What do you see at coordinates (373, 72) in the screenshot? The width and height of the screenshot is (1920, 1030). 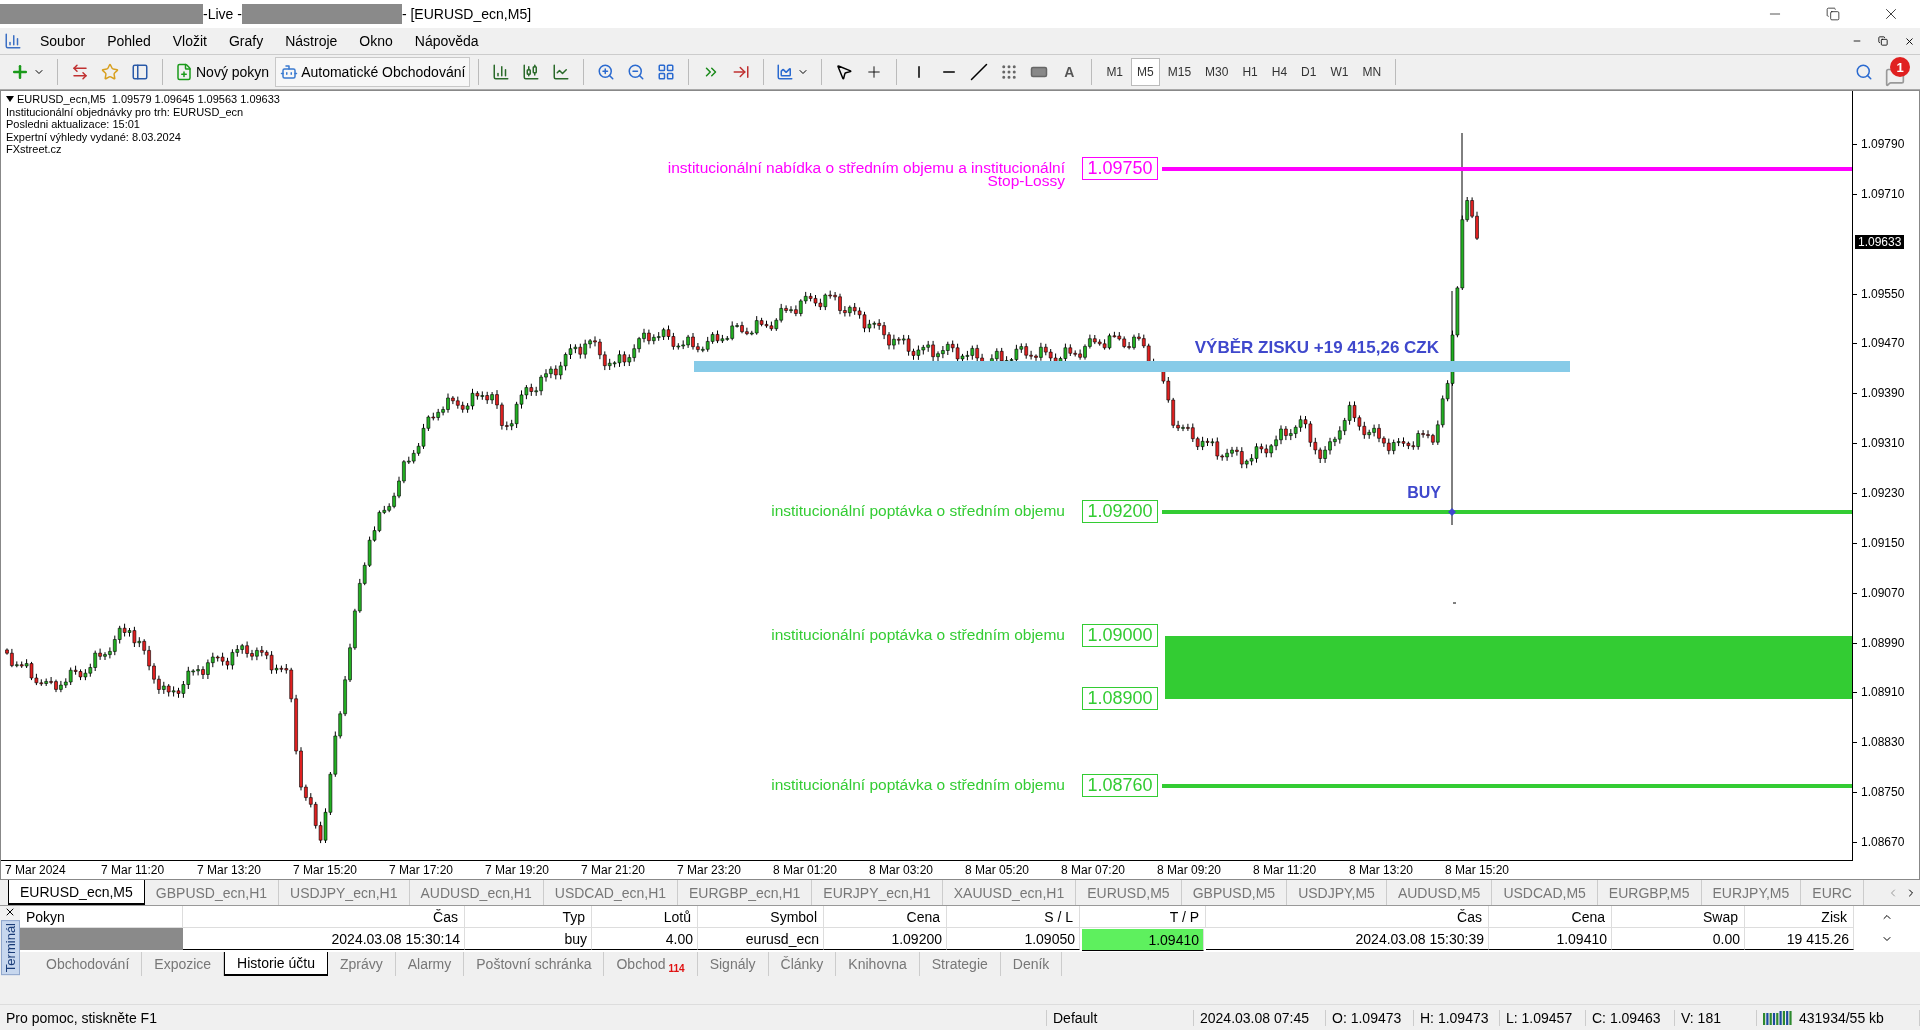 I see `auto-trading-button: Automatické Obchodování` at bounding box center [373, 72].